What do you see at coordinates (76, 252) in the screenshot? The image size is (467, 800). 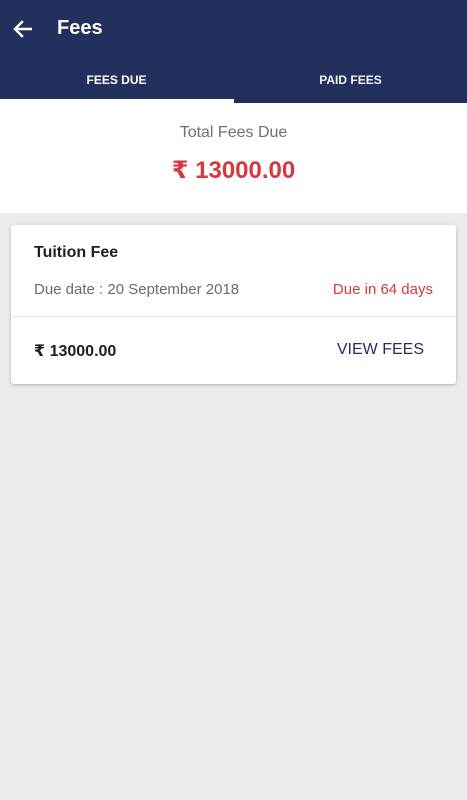 I see `fee-name: Tuition Fee` at bounding box center [76, 252].